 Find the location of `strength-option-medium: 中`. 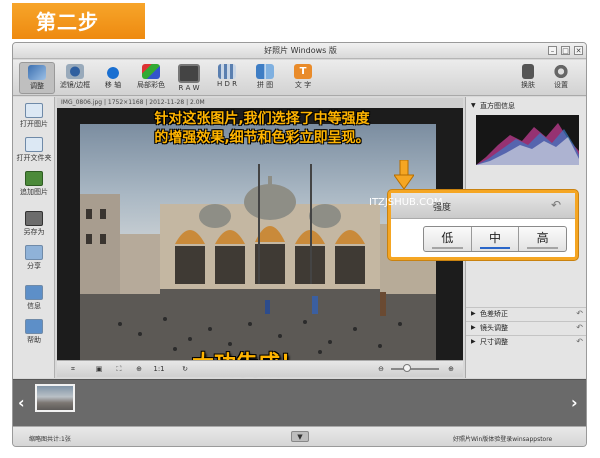

strength-option-medium: 中 is located at coordinates (496, 239).